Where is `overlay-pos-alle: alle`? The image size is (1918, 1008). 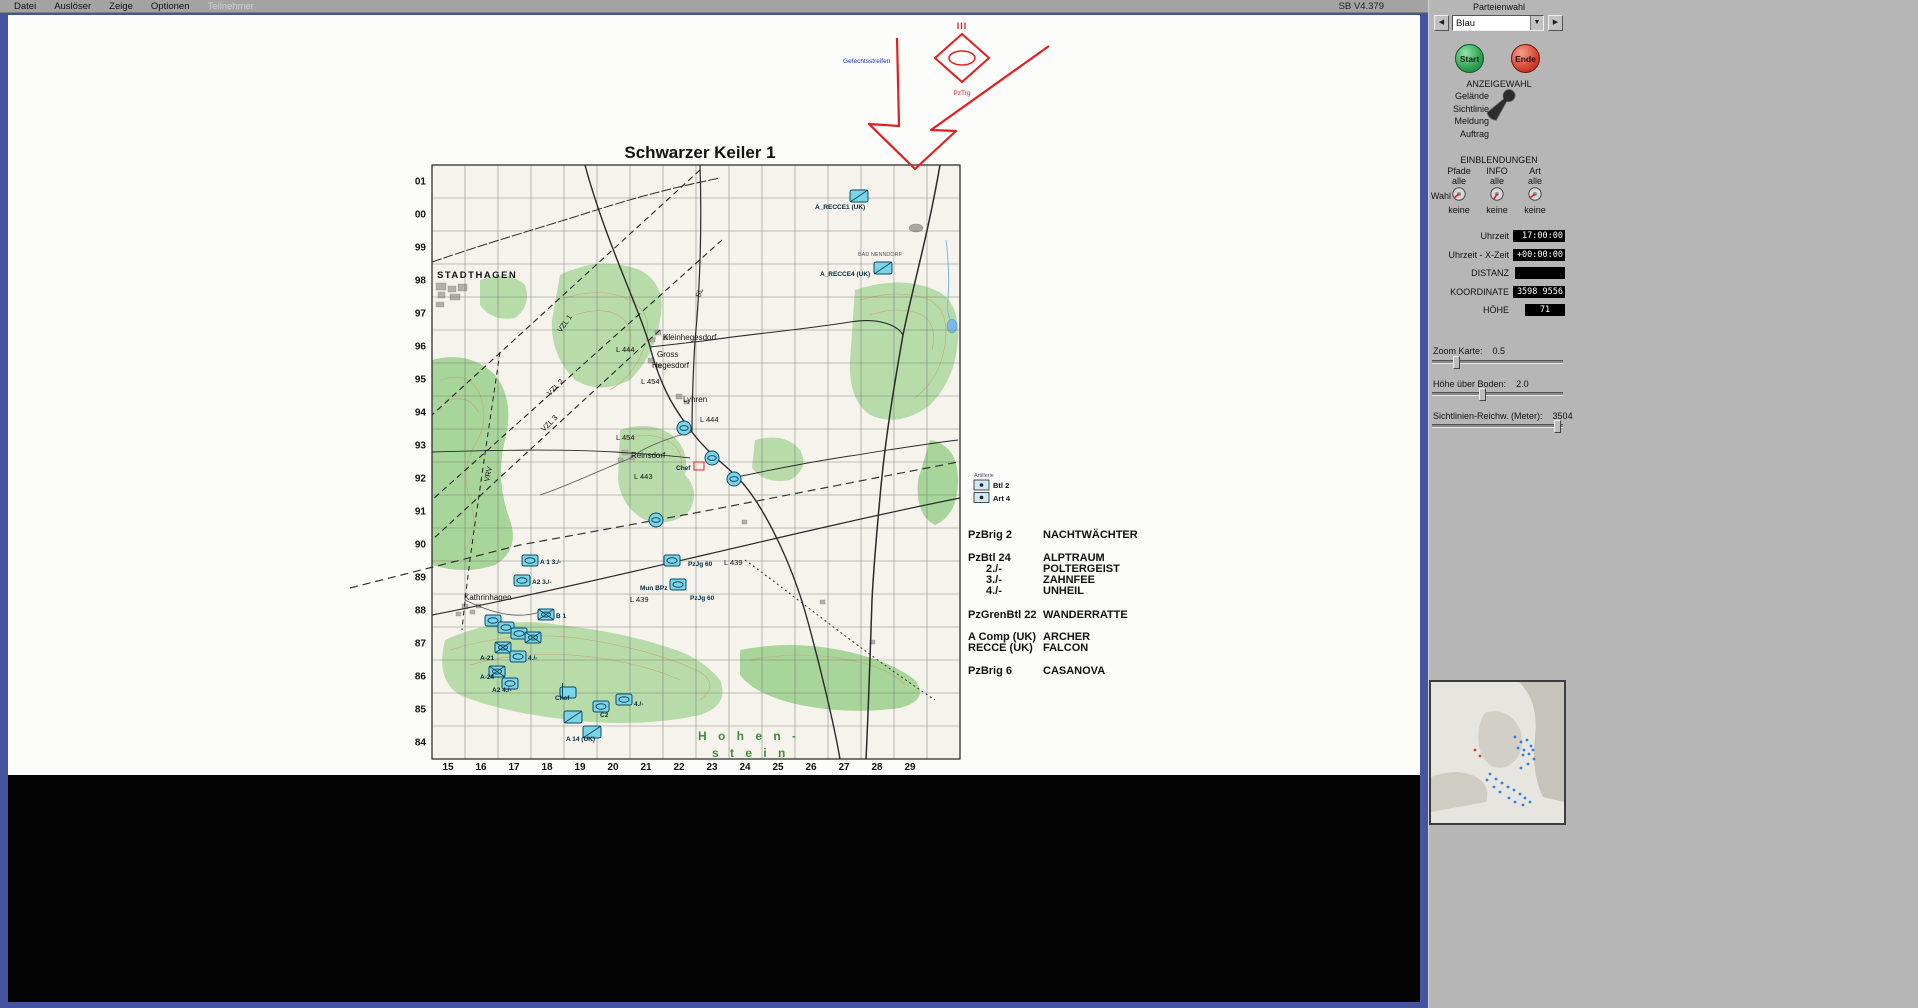
overlay-pos-alle: alle is located at coordinates (1458, 181).